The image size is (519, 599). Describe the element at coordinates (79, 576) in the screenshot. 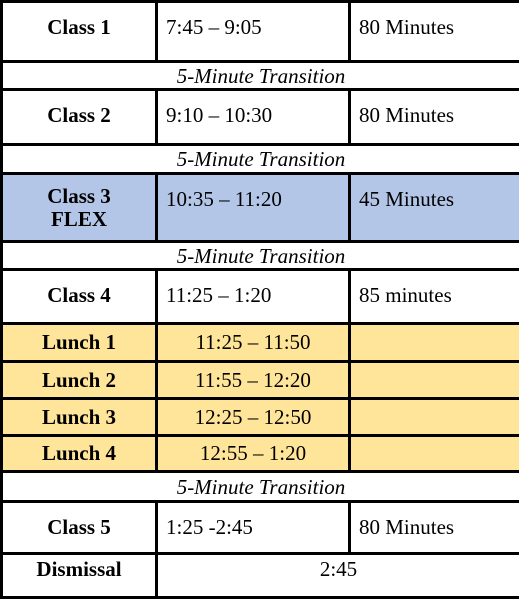

I see `period-label: Dismissal` at that location.